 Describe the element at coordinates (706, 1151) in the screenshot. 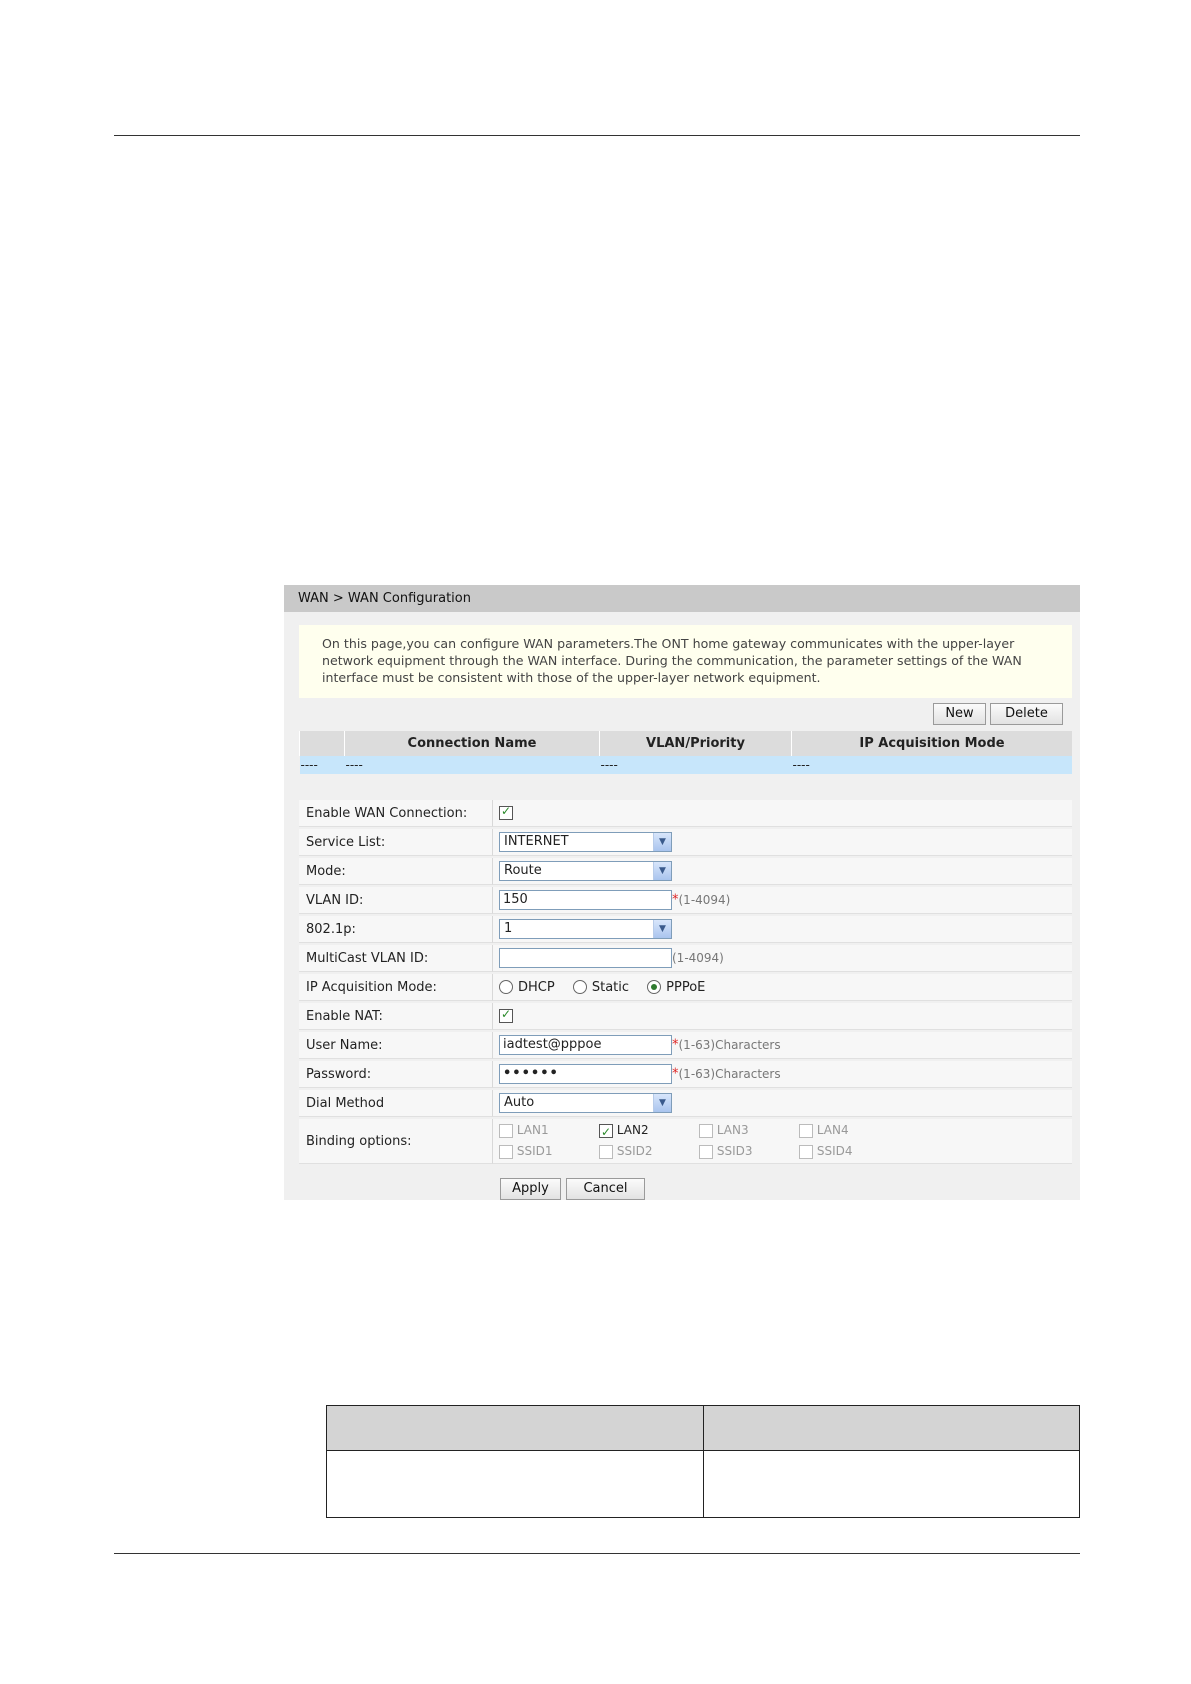

I see `ssid3-checkbox` at that location.